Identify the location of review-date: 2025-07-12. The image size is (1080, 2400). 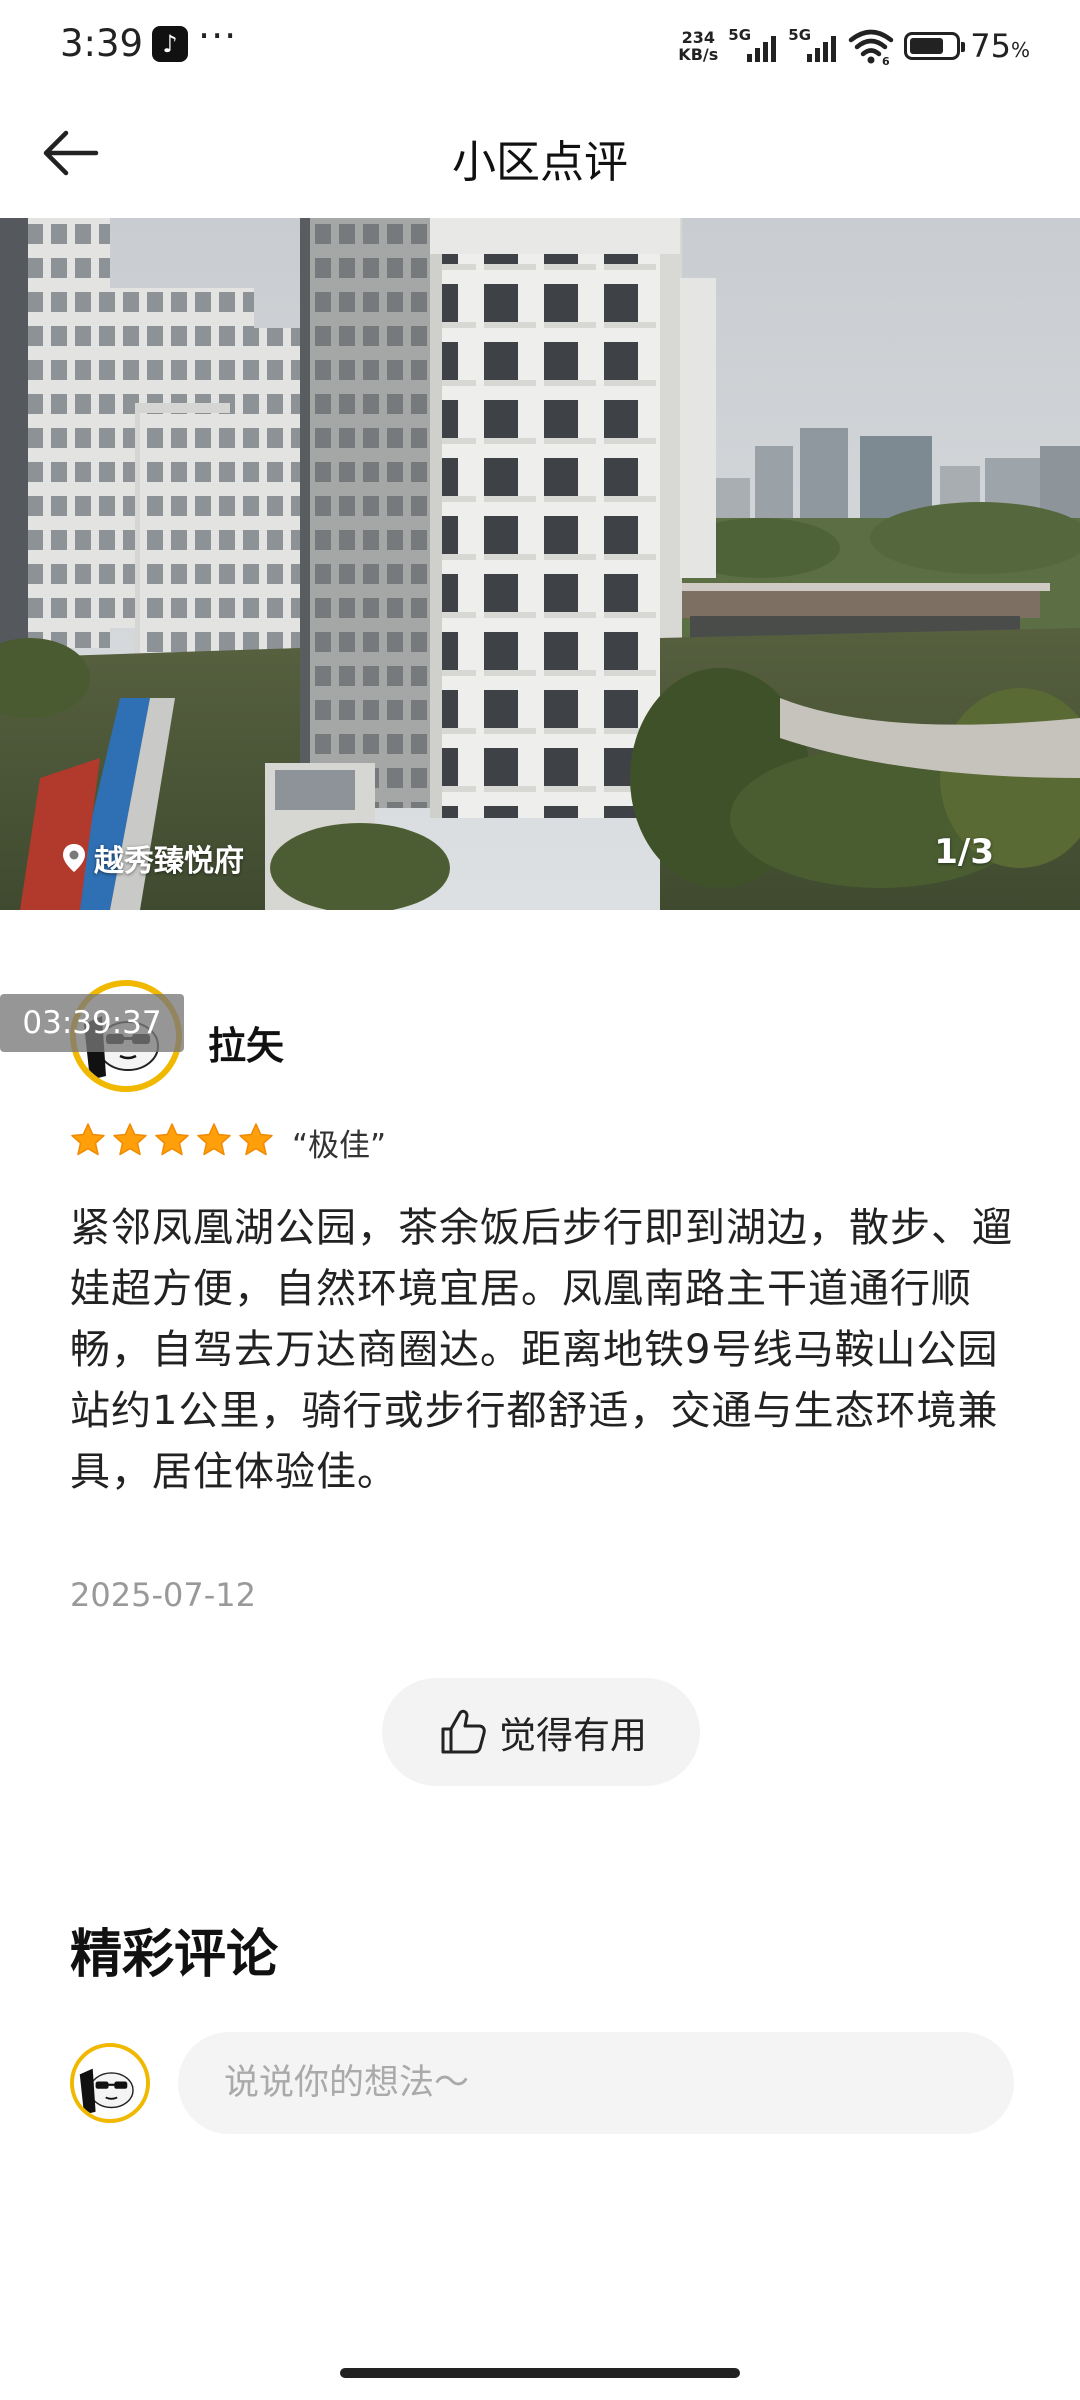
(163, 1595).